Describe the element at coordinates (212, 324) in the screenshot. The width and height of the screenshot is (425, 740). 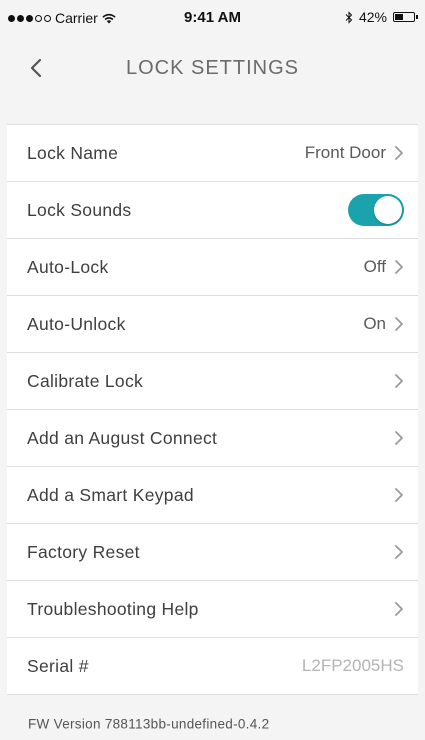
I see `settings-row-auto-unlock: Auto-Unlock On` at that location.